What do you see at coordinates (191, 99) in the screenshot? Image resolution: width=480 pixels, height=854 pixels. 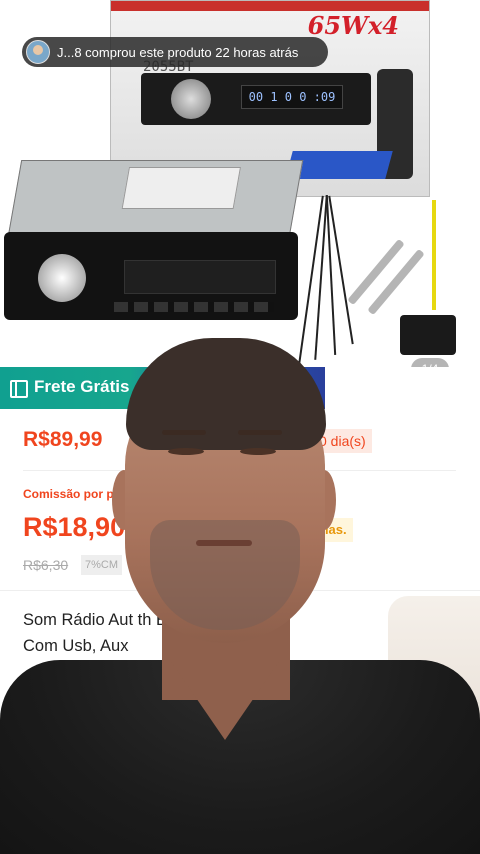 I see `box-radio-knob` at bounding box center [191, 99].